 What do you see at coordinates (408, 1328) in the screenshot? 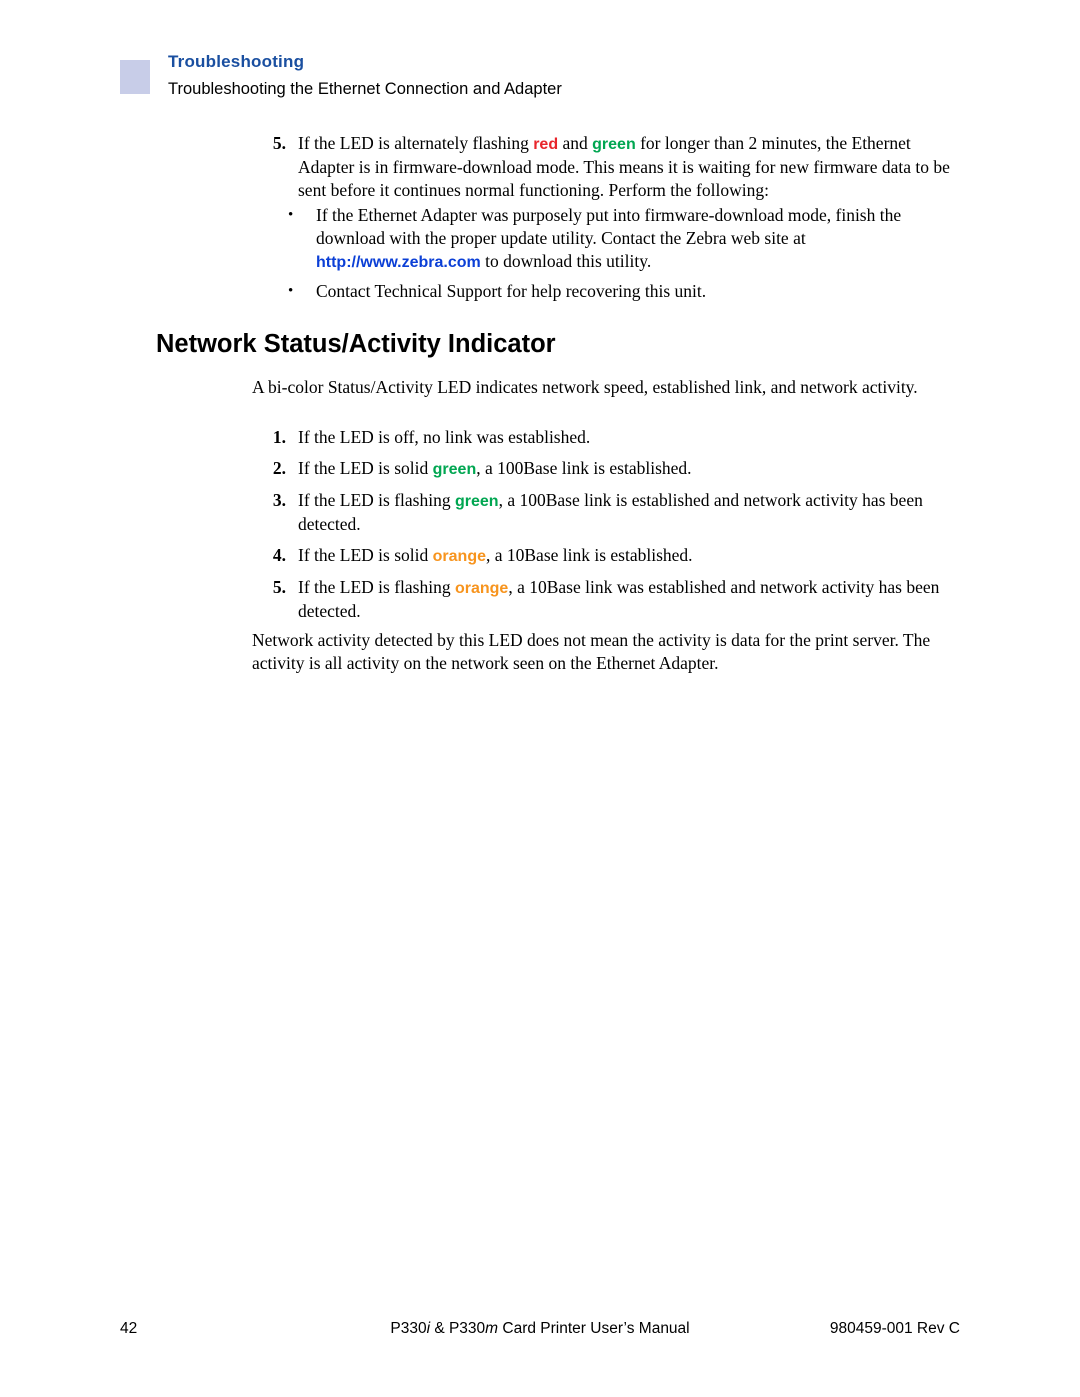
I see `footer-model-a: P330` at bounding box center [408, 1328].